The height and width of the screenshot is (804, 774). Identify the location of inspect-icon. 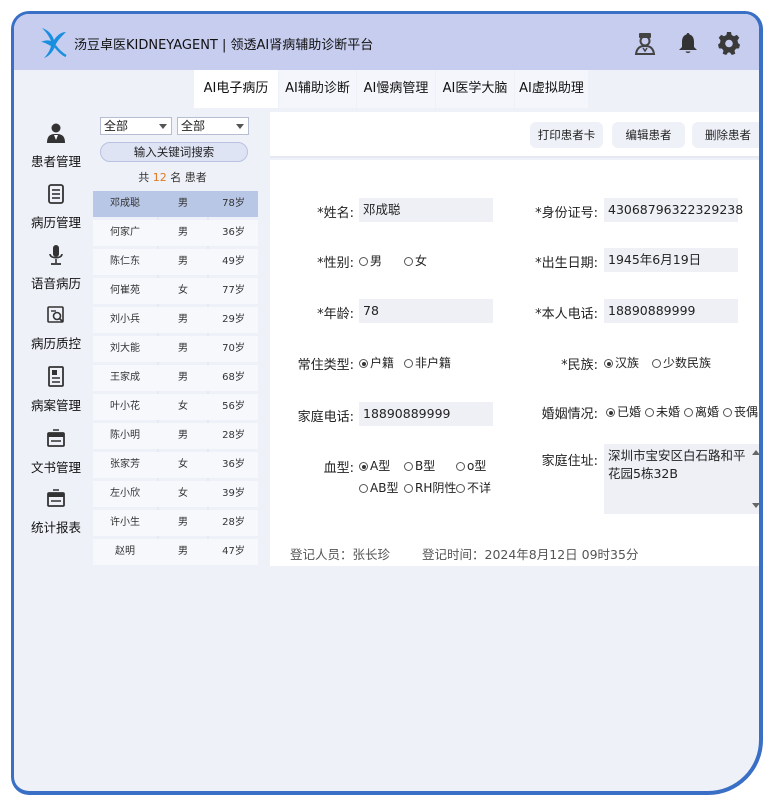
(55, 314).